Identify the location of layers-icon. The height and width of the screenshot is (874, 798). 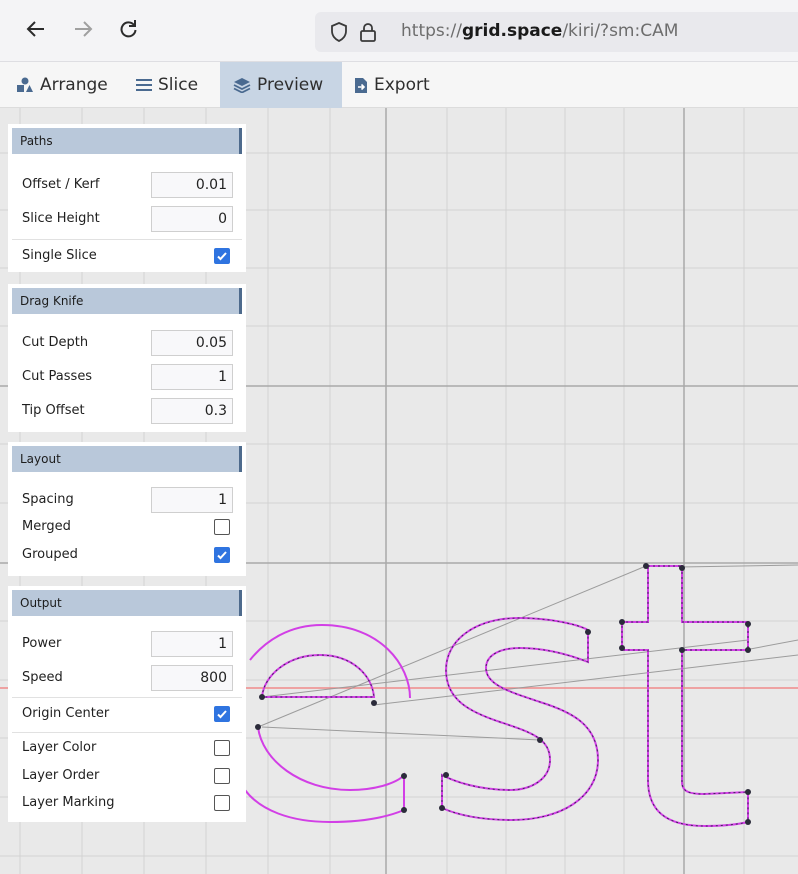
(242, 85).